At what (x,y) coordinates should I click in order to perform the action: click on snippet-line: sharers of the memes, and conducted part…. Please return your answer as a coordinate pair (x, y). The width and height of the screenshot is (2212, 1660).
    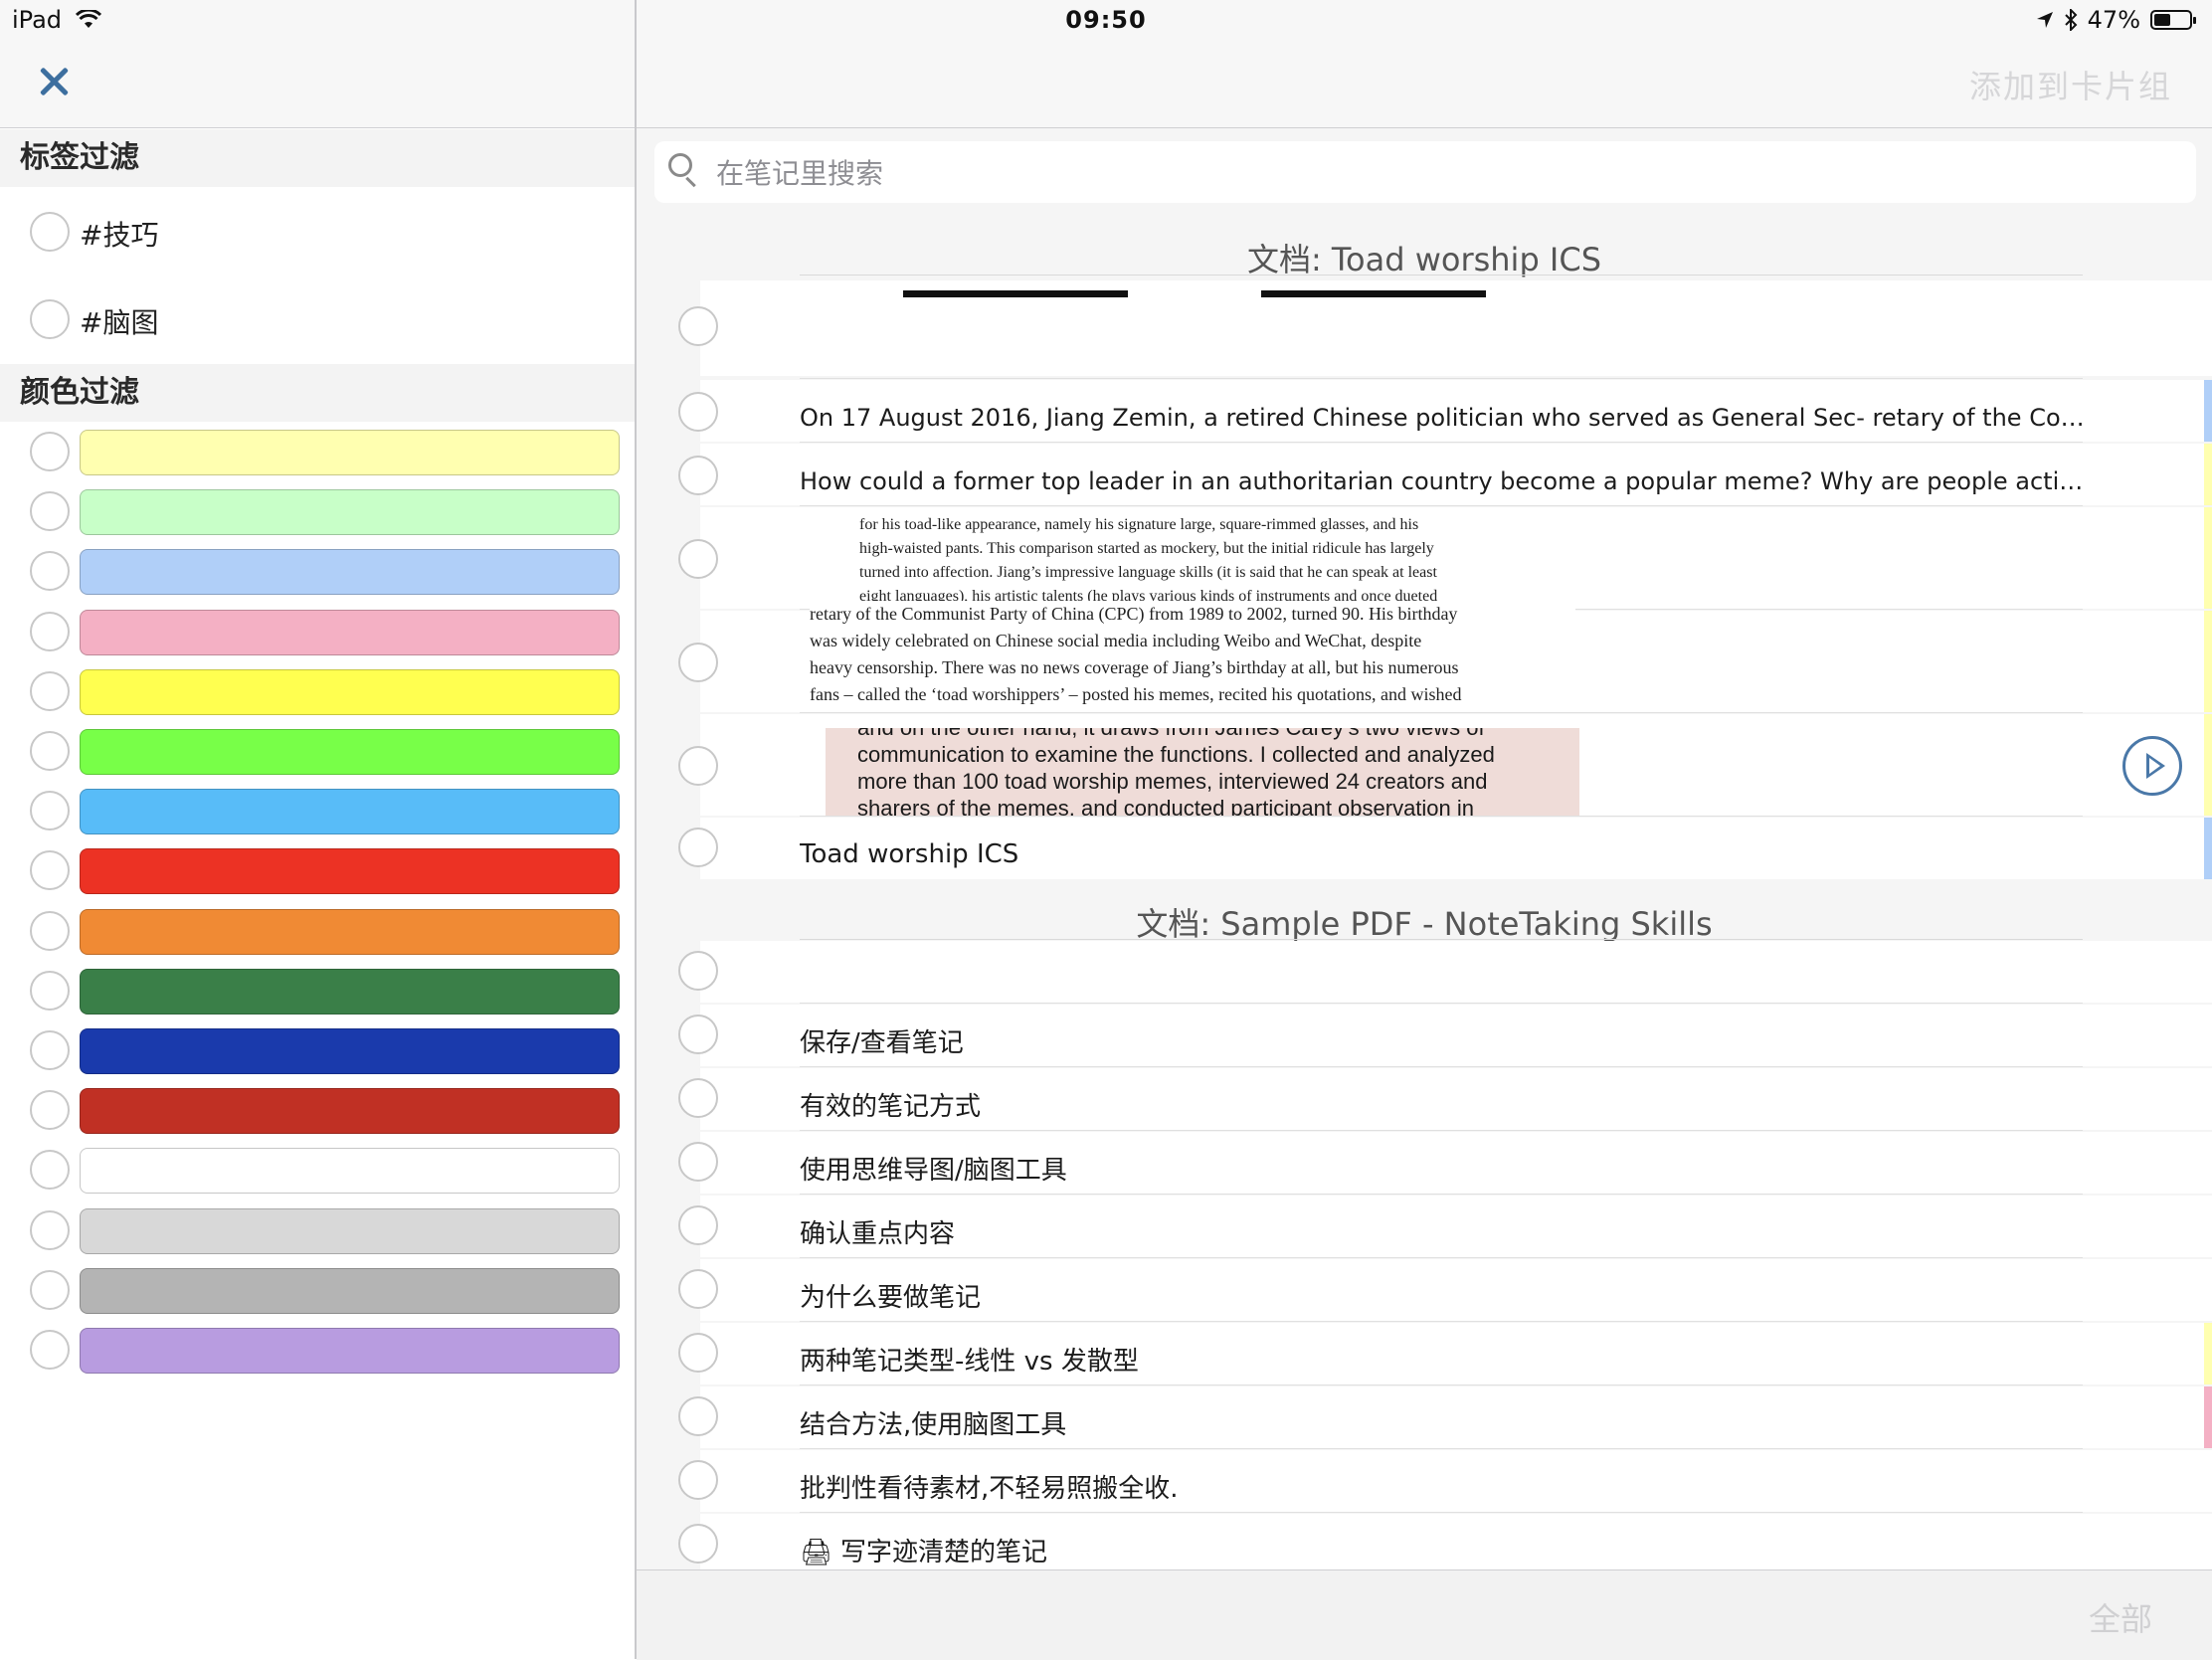
    Looking at the image, I should click on (1166, 806).